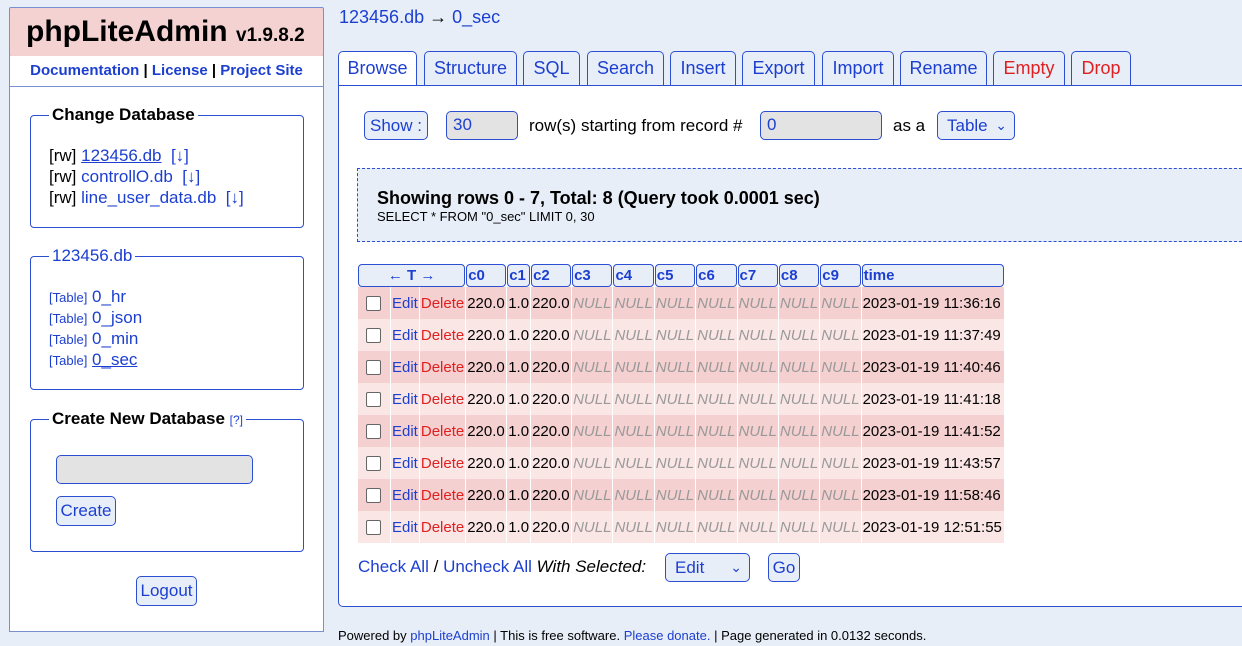  I want to click on column-header: c0, so click(486, 275).